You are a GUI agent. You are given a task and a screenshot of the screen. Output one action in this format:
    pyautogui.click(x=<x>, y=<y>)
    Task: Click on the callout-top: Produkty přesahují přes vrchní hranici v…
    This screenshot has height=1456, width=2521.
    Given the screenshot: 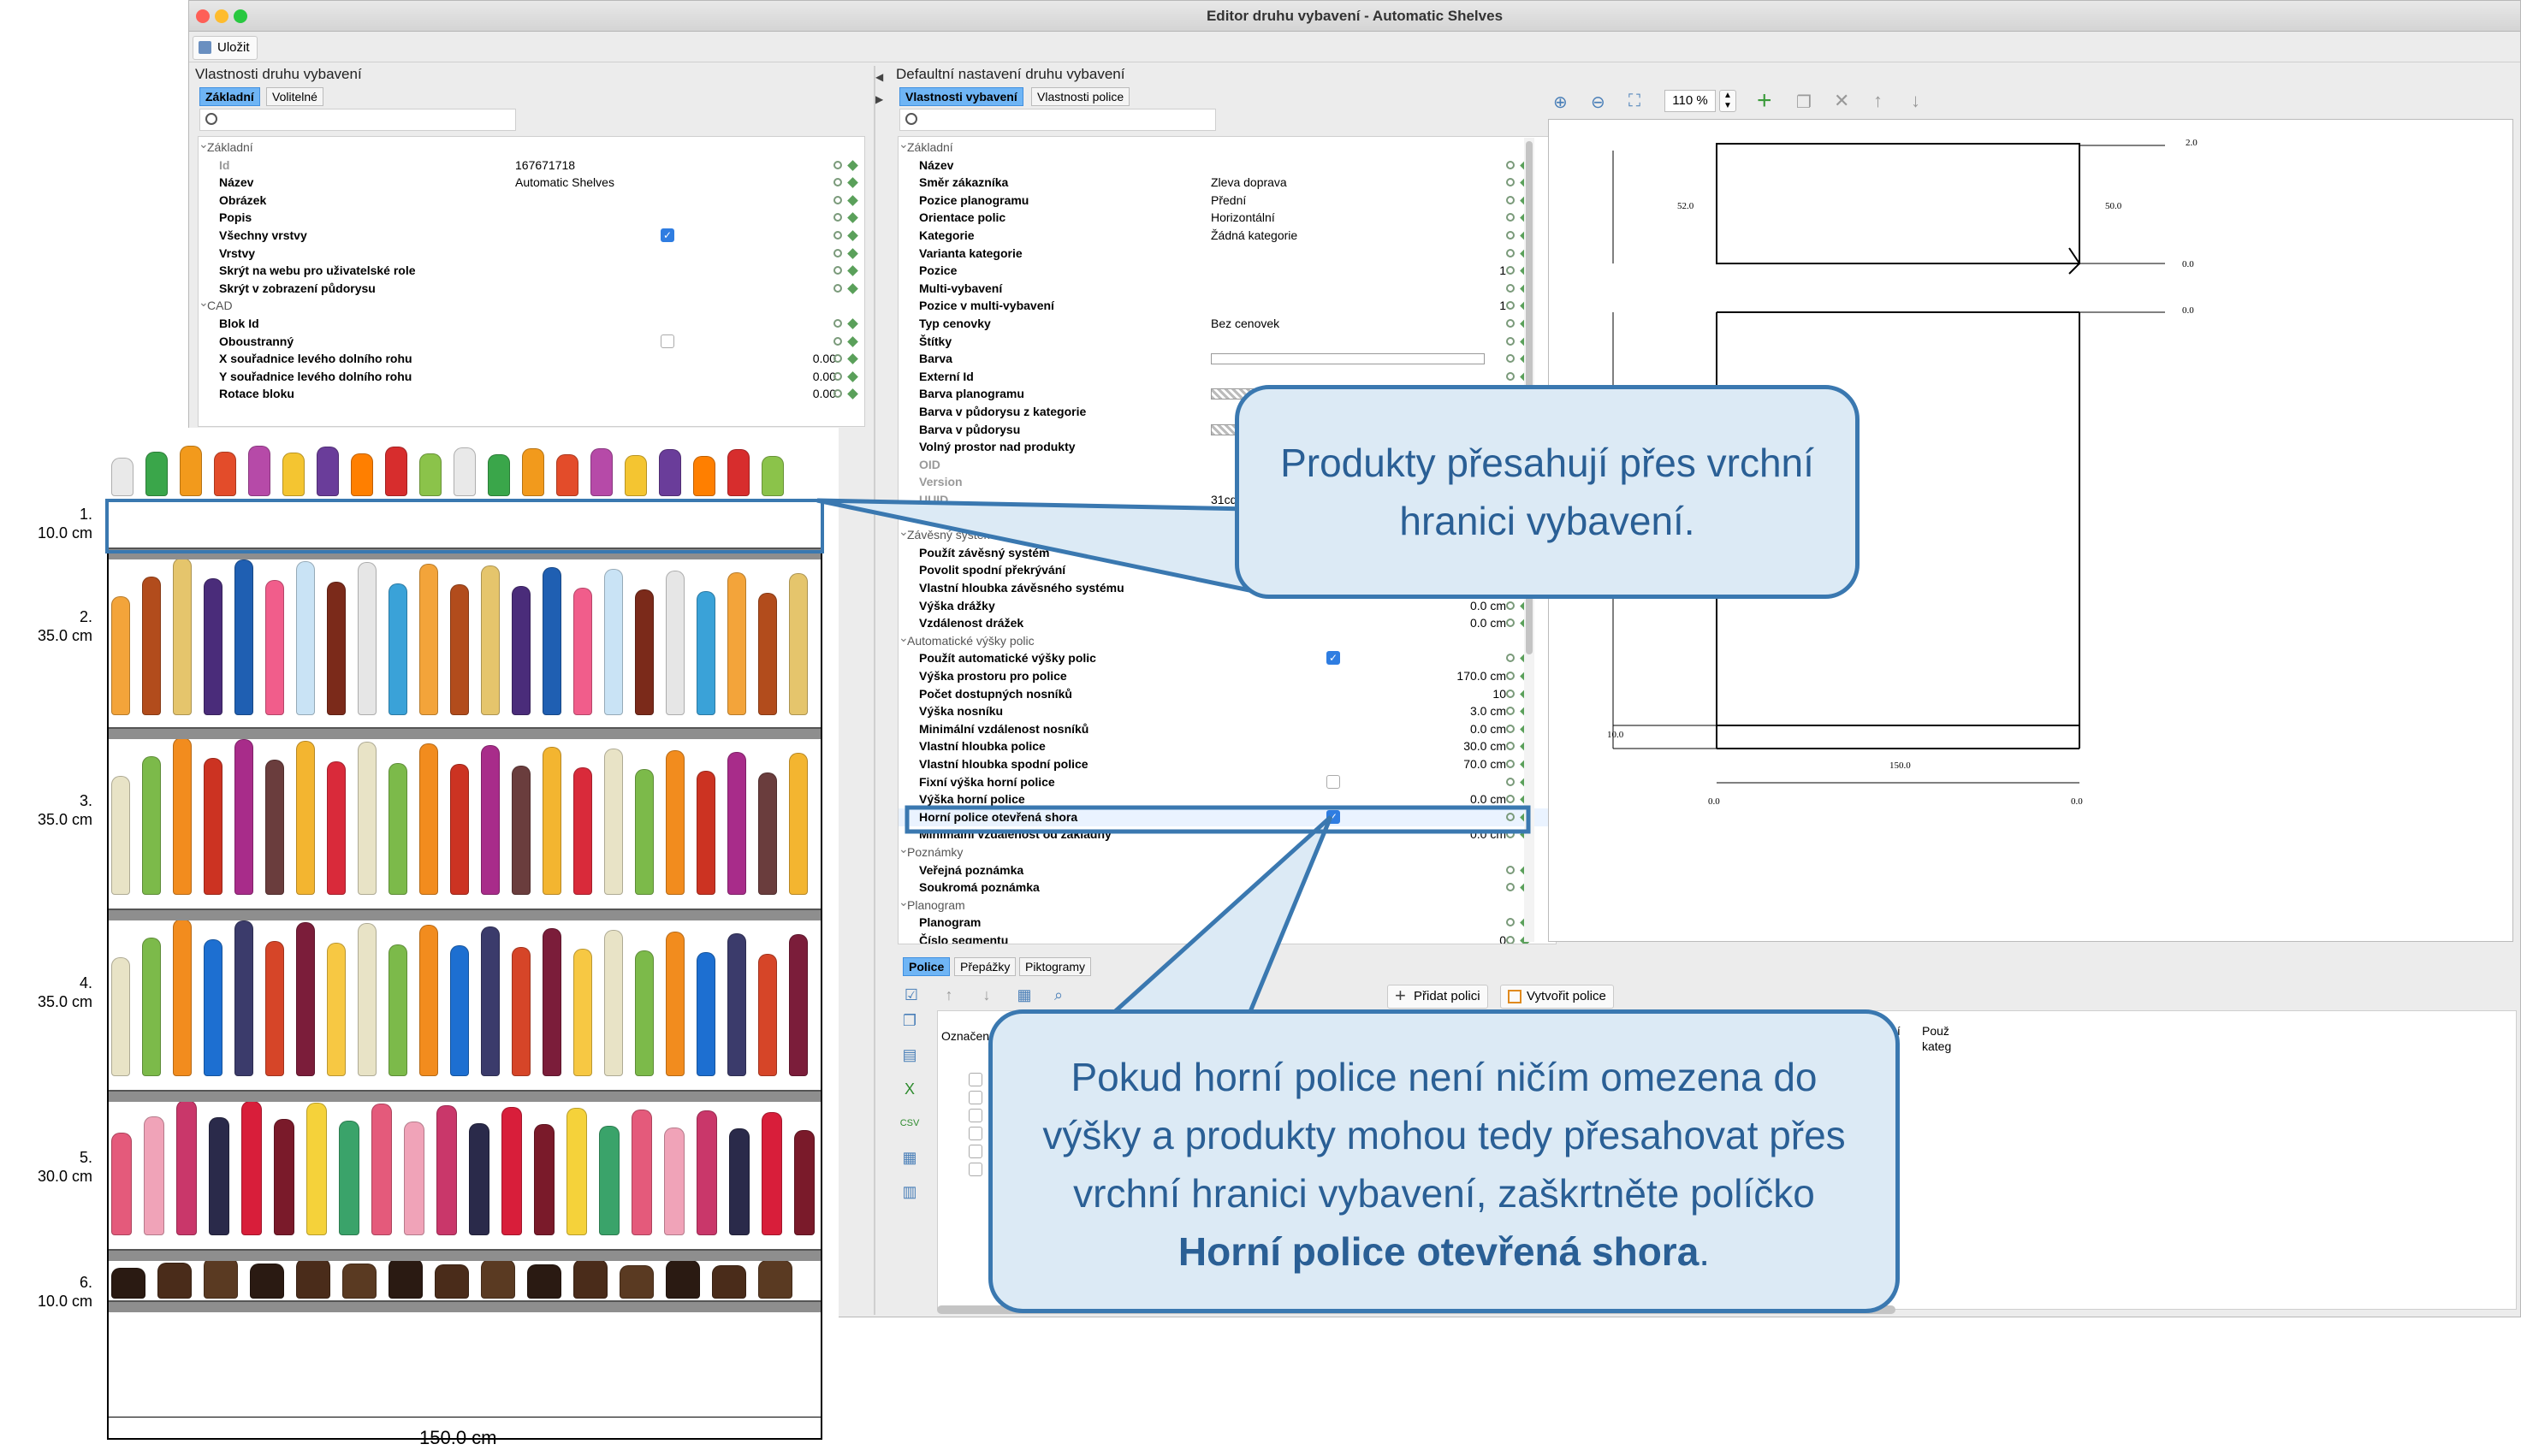 What is the action you would take?
    pyautogui.click(x=1547, y=492)
    